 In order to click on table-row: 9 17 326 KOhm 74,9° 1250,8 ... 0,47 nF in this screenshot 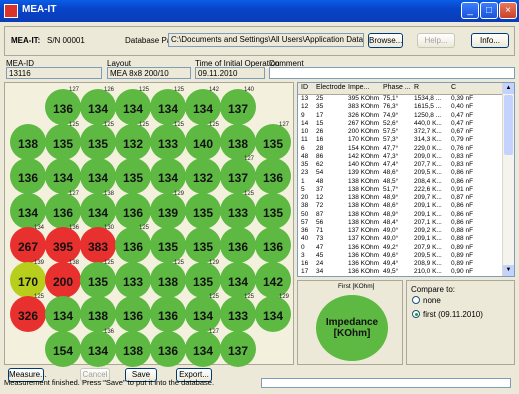, I will do `click(401, 116)`.